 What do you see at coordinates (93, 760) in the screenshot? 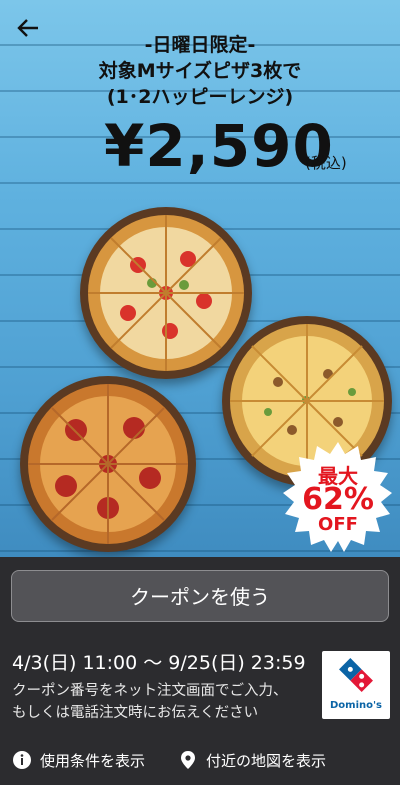
I see `show-terms-label: 使用条件を表示` at bounding box center [93, 760].